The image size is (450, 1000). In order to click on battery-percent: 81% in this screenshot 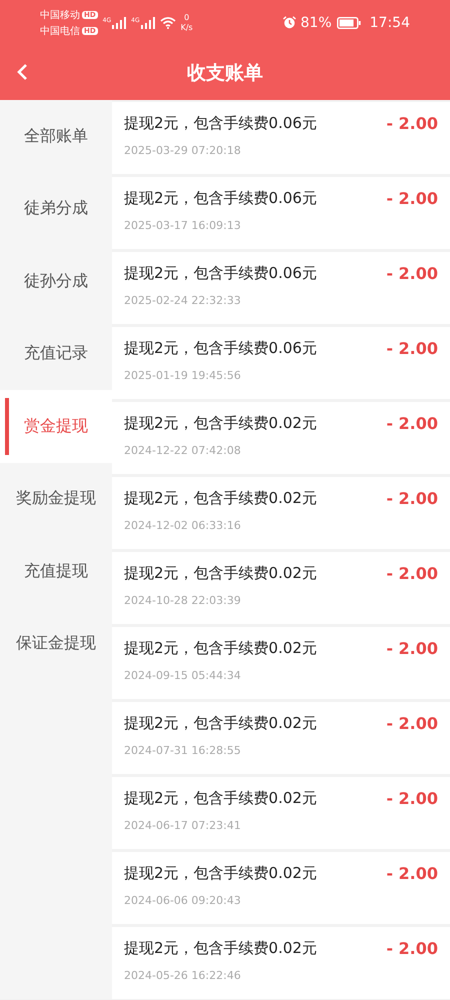, I will do `click(316, 22)`.